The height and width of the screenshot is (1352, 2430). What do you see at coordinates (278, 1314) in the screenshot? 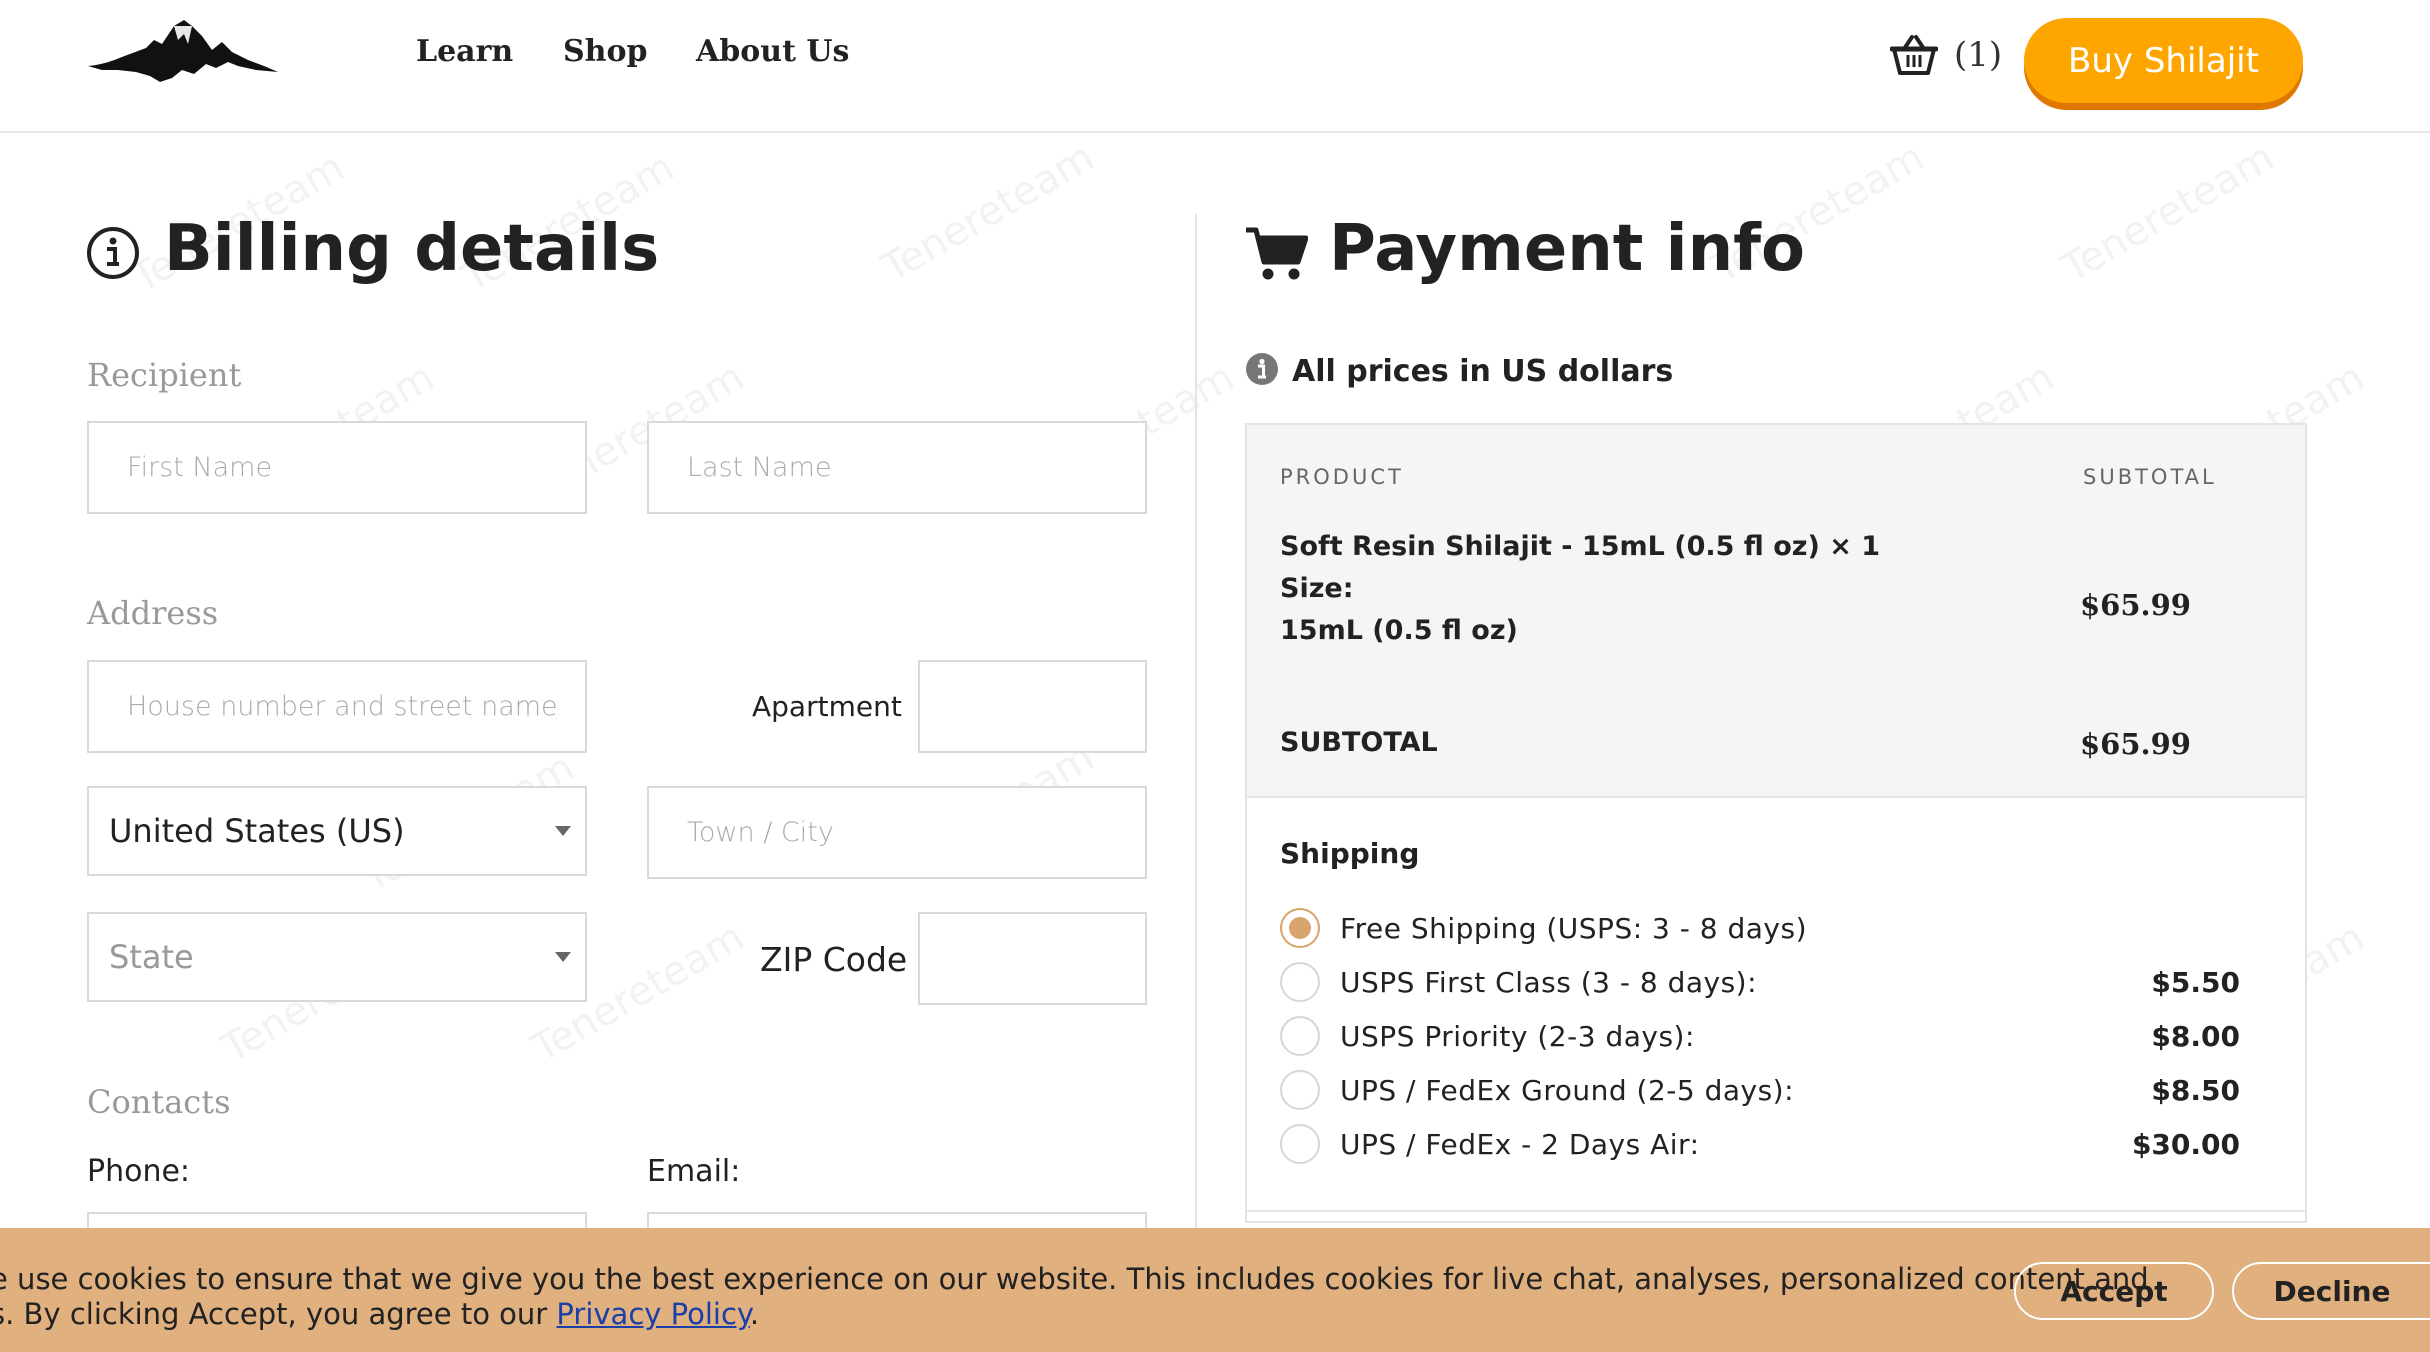
I see `cookie-message-prefix: s. By clicking Accept, you agree to our` at bounding box center [278, 1314].